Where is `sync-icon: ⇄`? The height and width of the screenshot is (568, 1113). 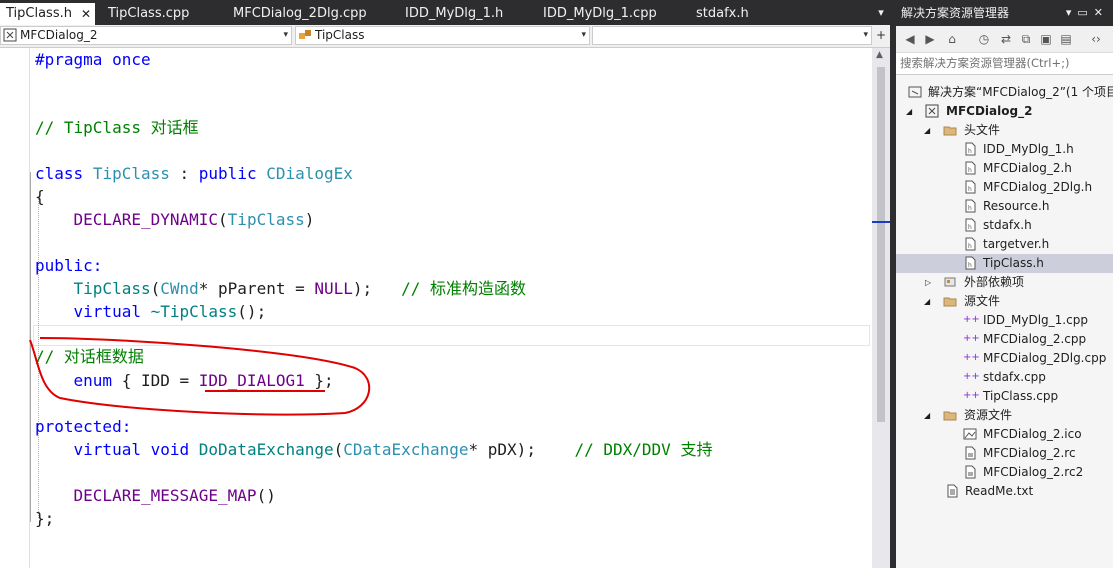
sync-icon: ⇄ is located at coordinates (1006, 39).